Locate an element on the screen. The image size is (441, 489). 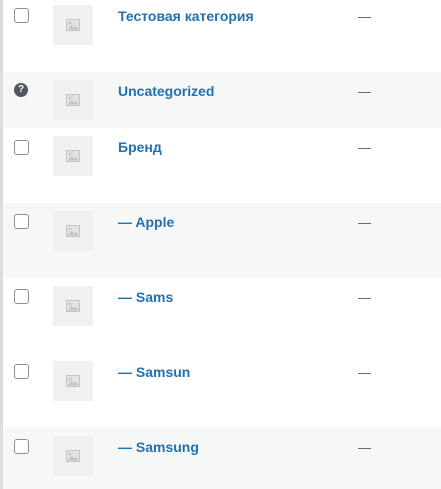
category-name-link: — Samsun is located at coordinates (154, 372).